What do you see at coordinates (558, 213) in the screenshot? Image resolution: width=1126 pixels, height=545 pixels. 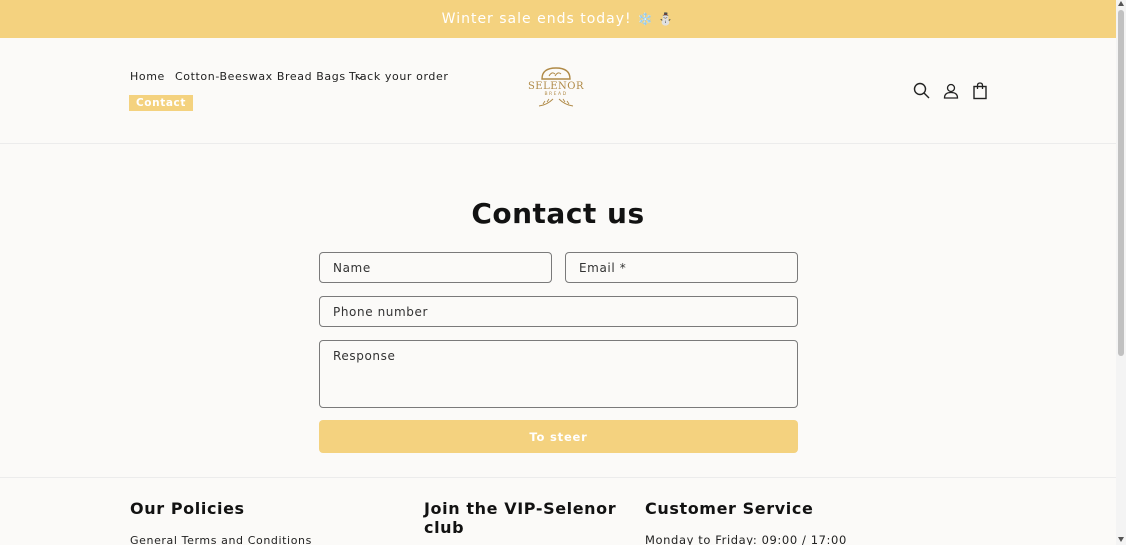 I see `page-title: Contact us` at bounding box center [558, 213].